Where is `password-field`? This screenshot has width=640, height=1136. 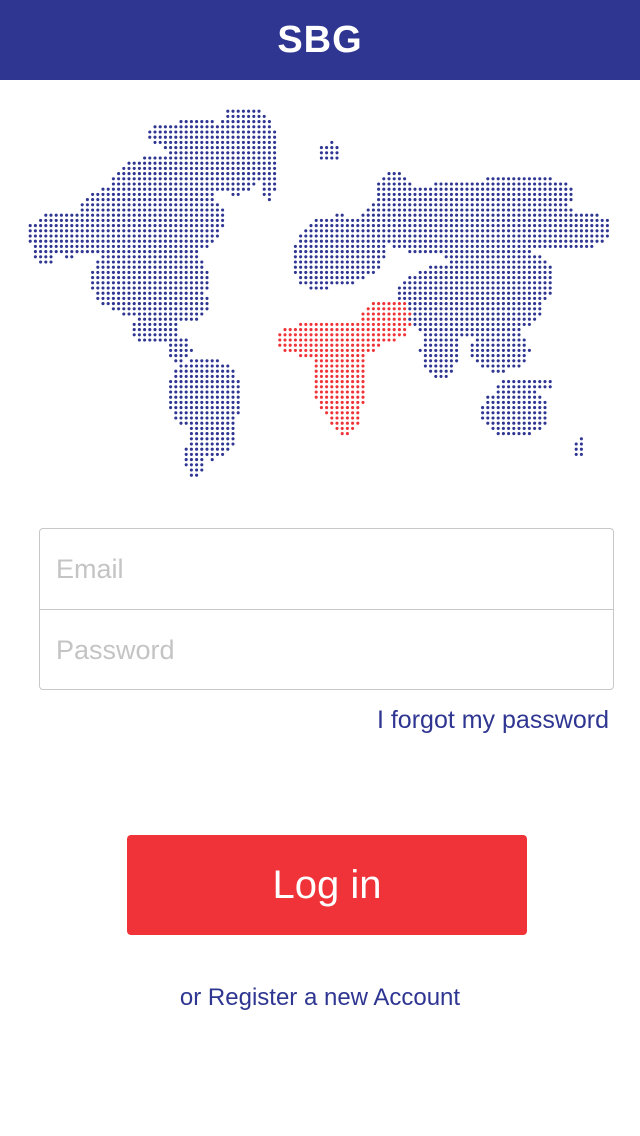 password-field is located at coordinates (326, 649).